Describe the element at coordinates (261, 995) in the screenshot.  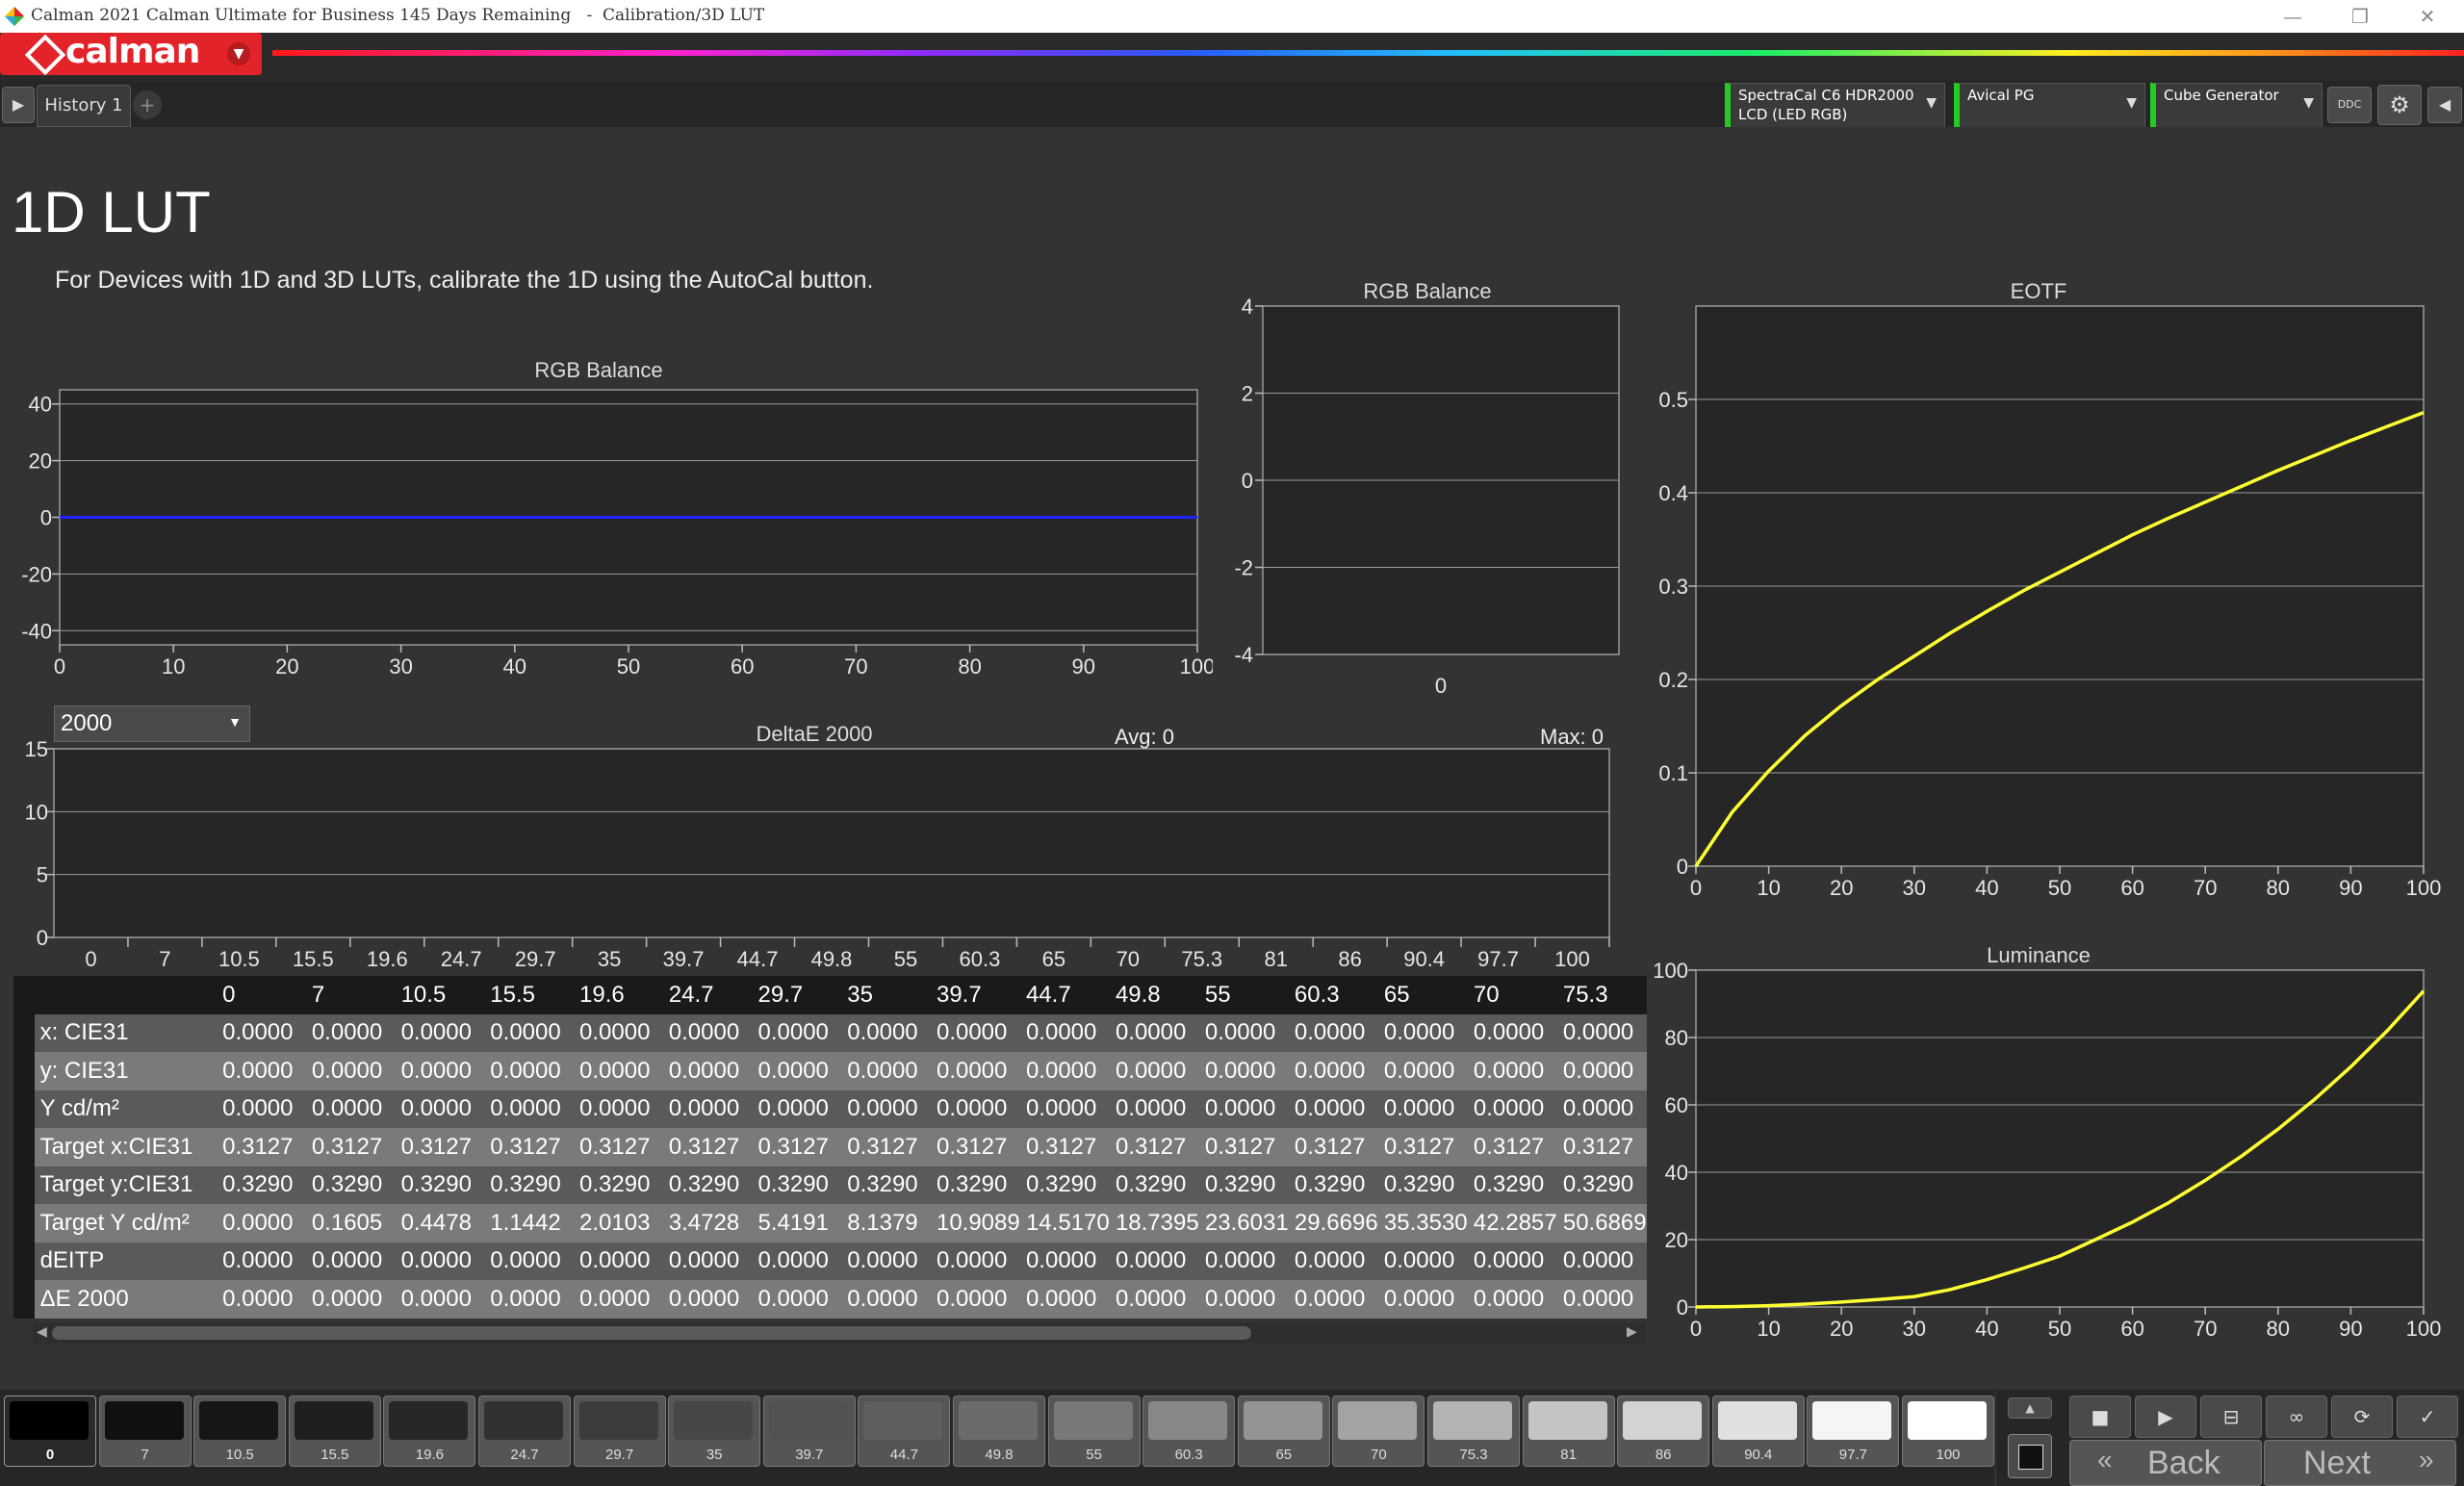
I see `column-header: 0` at that location.